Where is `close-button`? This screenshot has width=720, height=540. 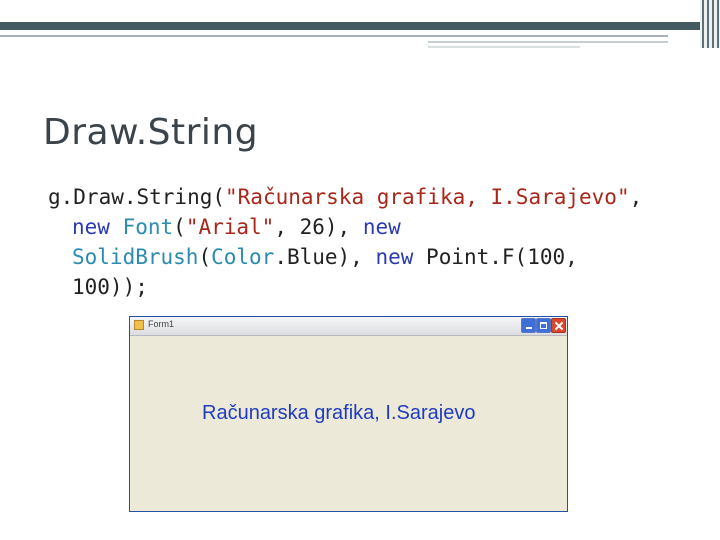
close-button is located at coordinates (558, 325).